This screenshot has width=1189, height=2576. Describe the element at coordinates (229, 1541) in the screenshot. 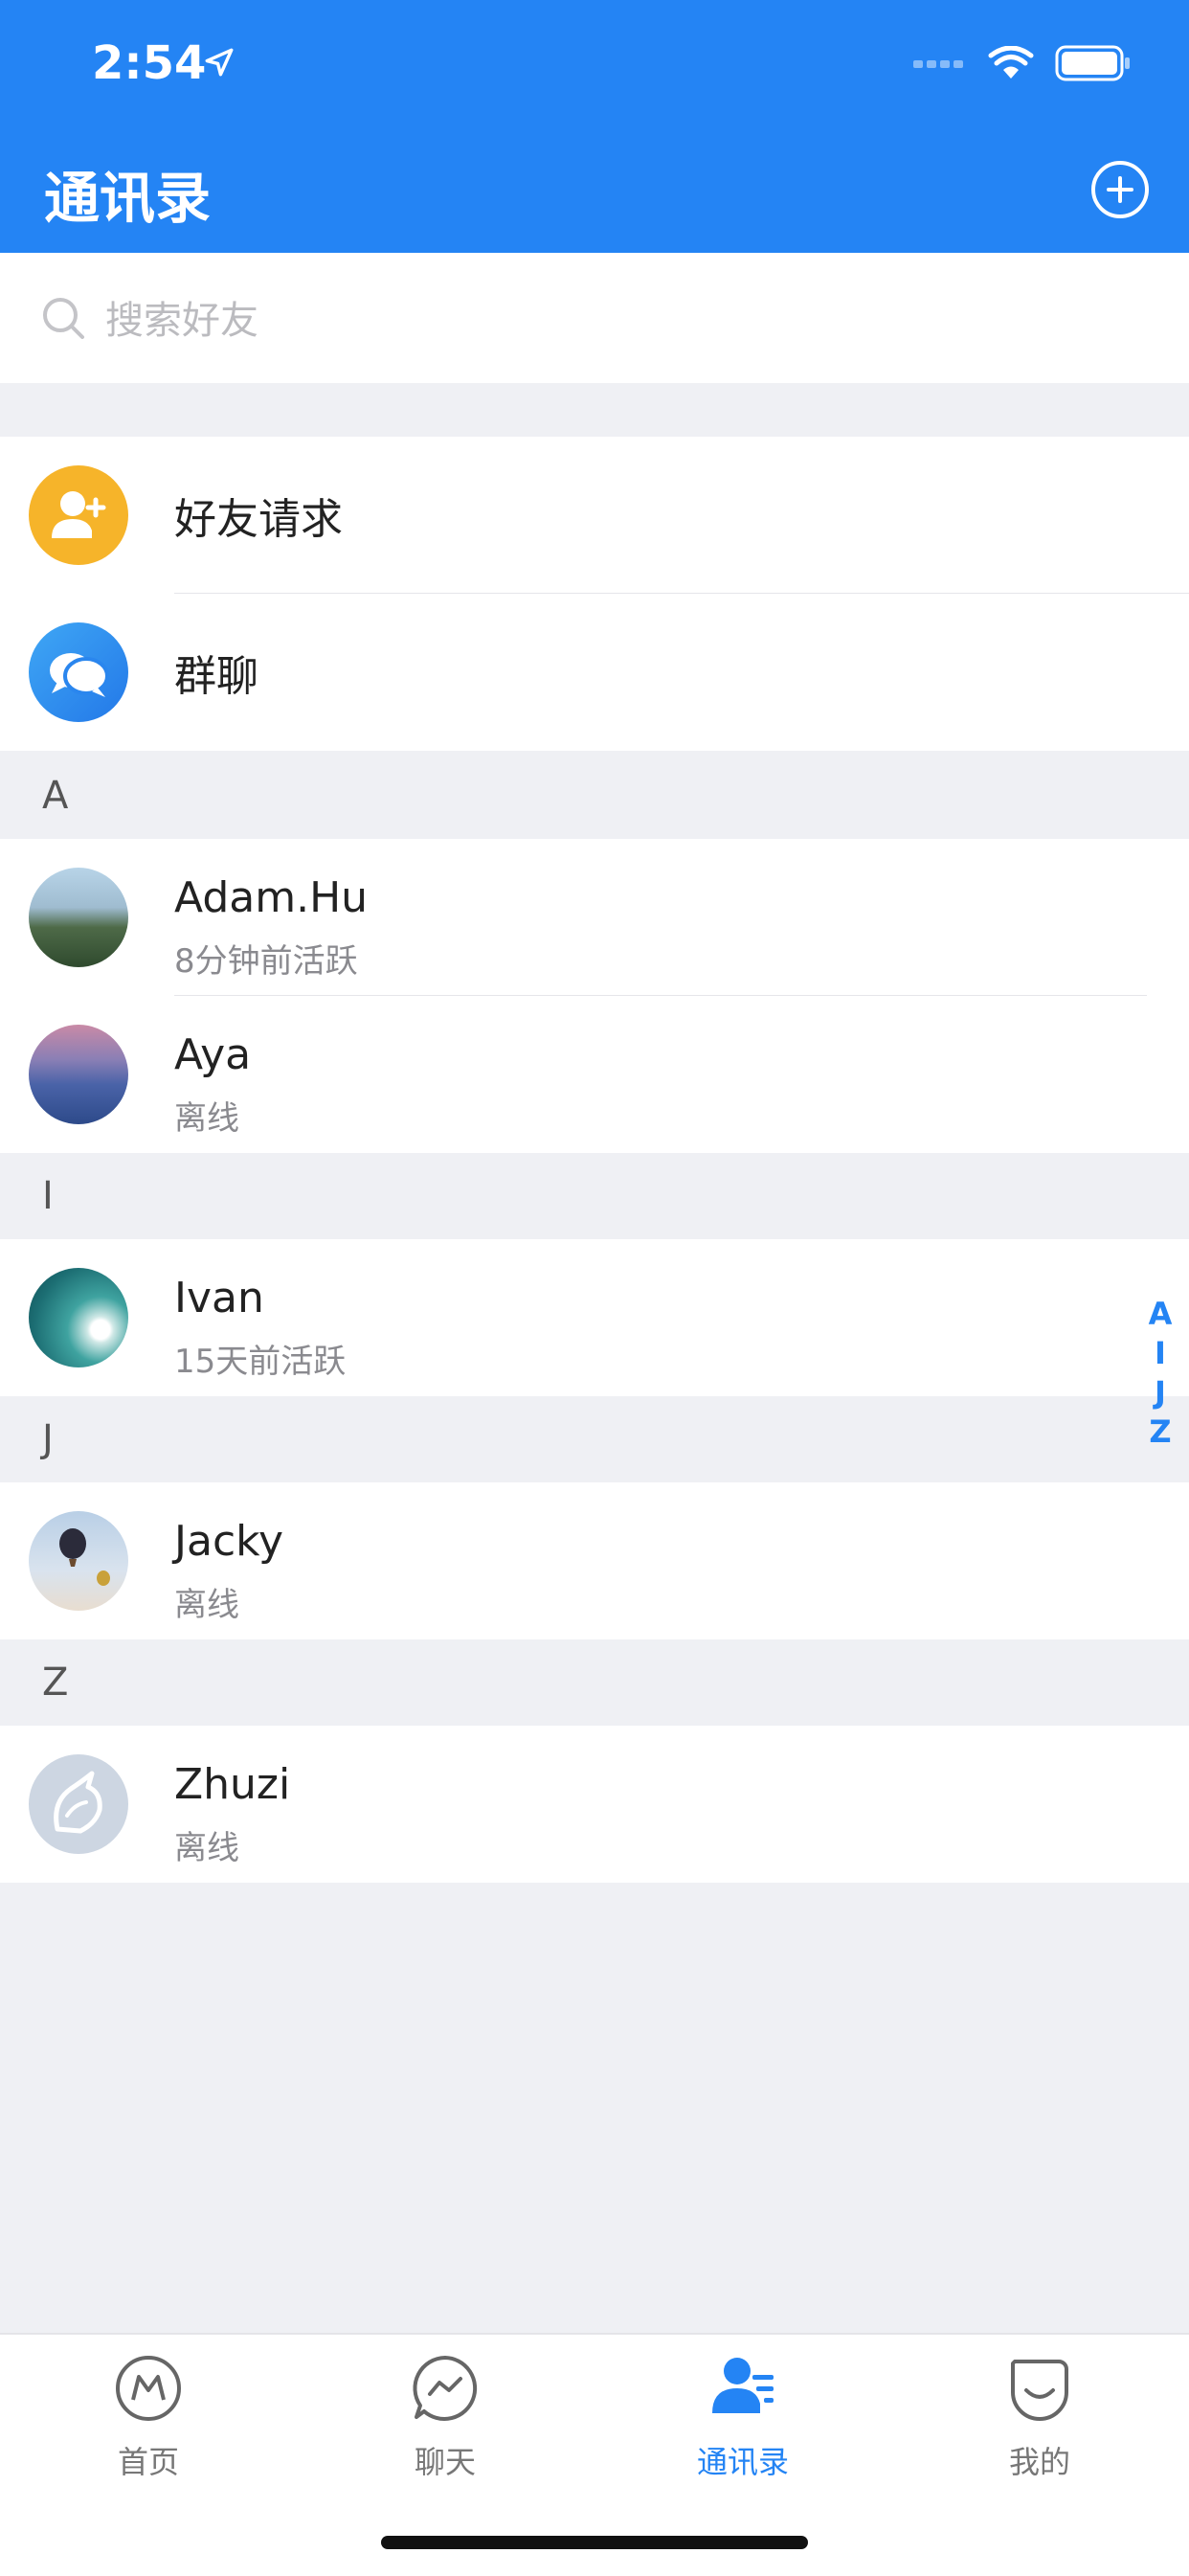

I see `contact-name: Jacky` at that location.